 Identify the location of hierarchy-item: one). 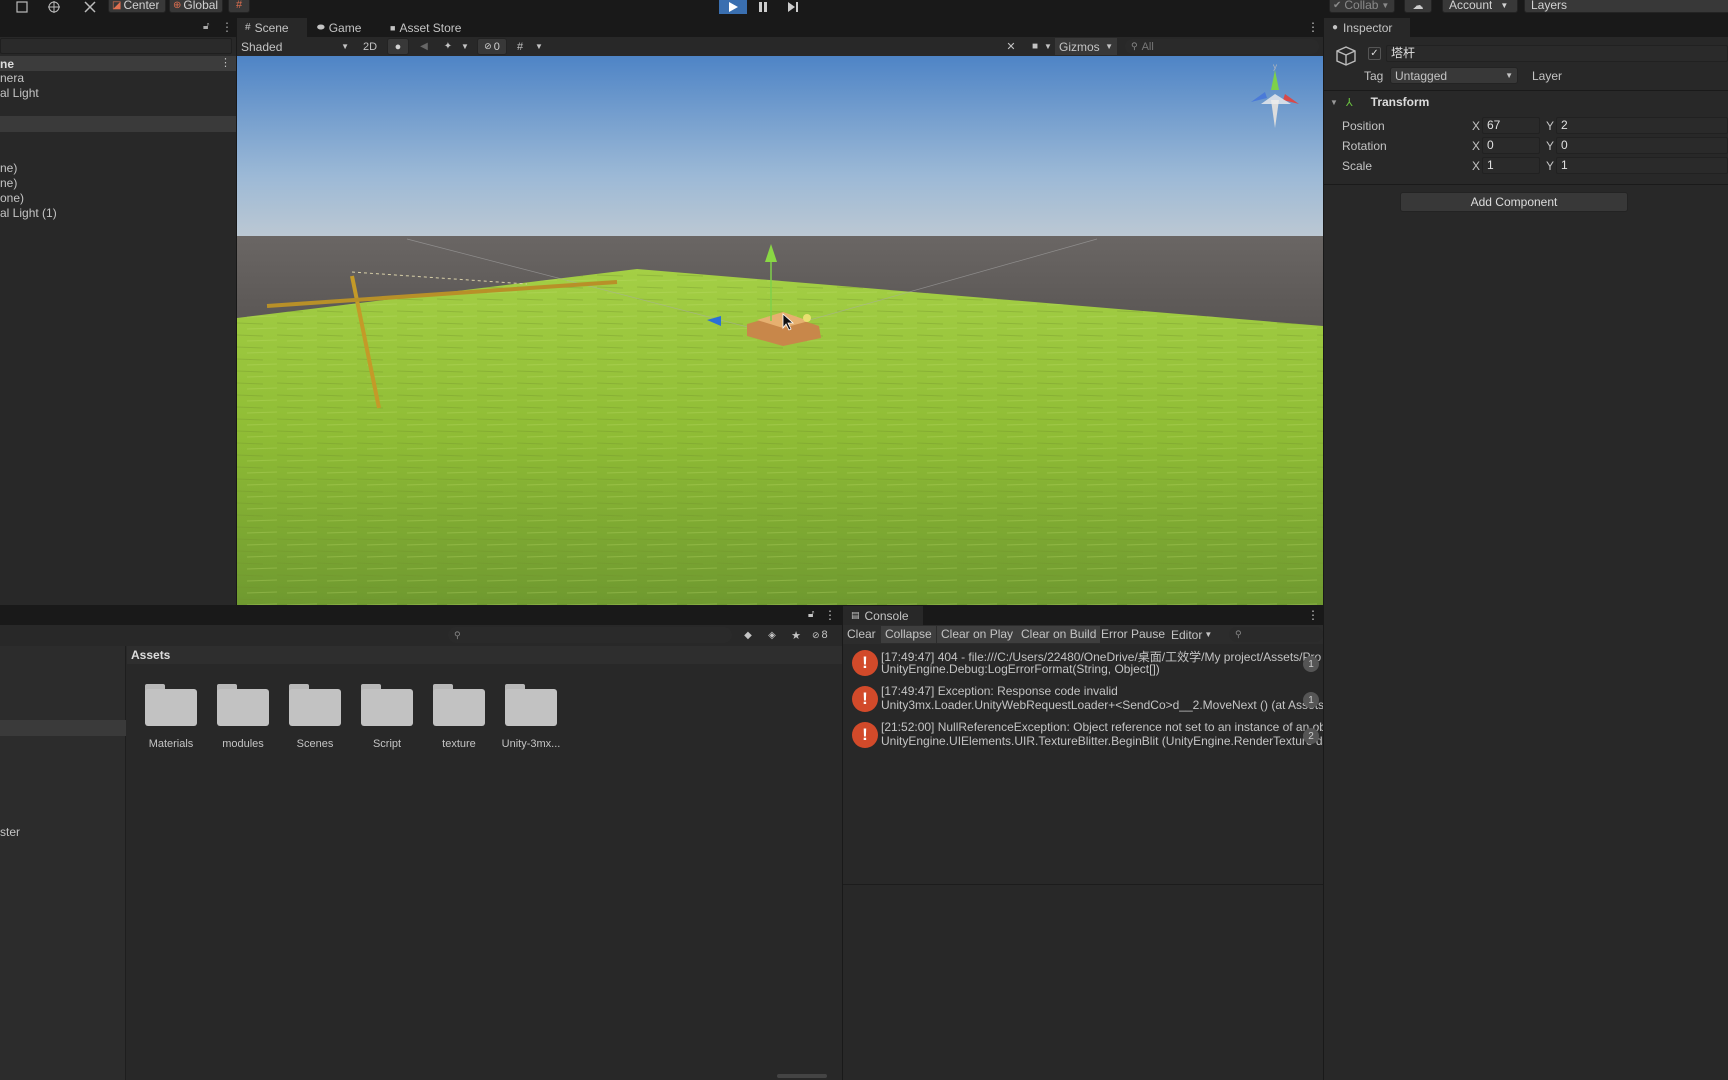
(118, 198).